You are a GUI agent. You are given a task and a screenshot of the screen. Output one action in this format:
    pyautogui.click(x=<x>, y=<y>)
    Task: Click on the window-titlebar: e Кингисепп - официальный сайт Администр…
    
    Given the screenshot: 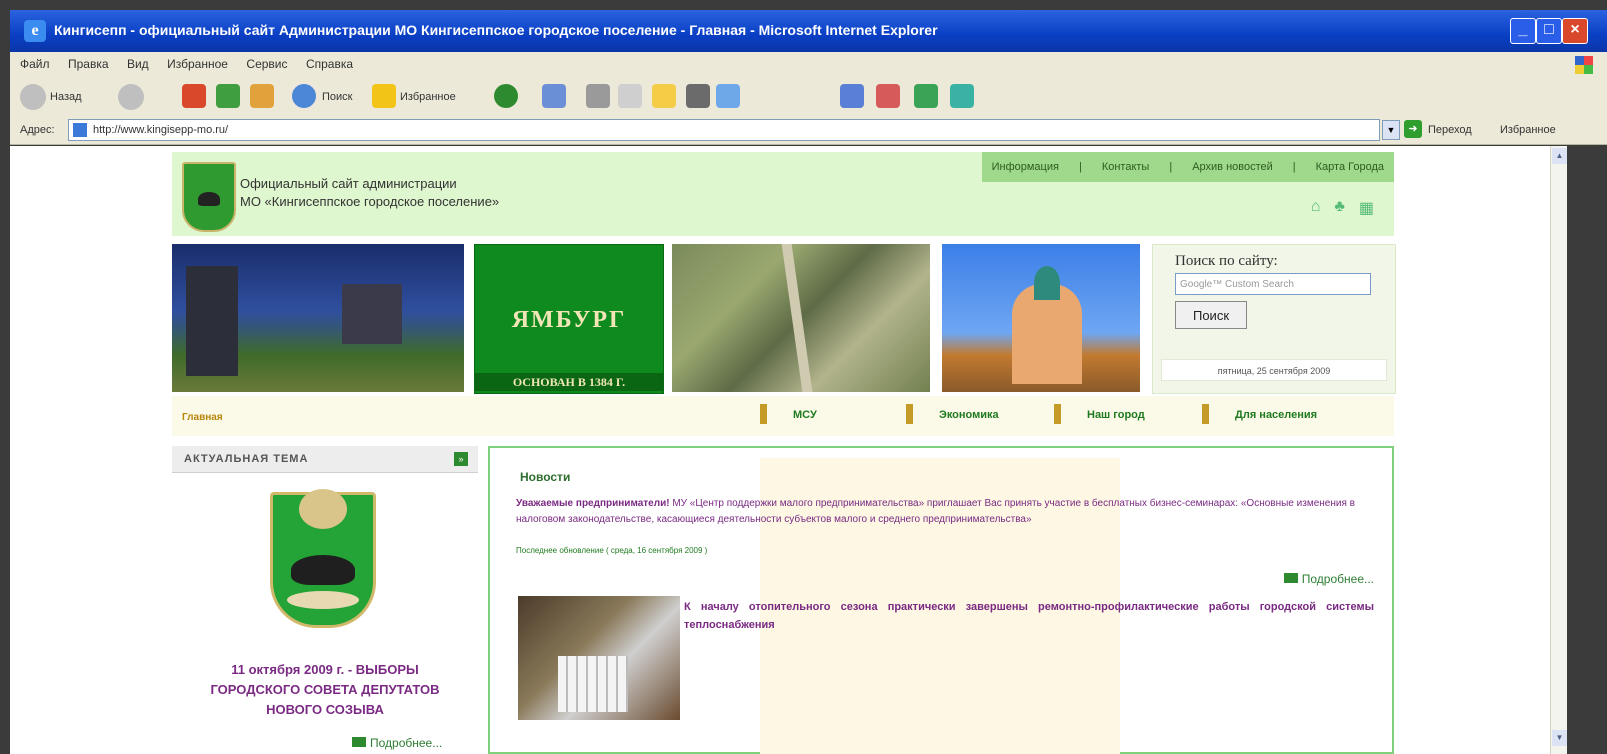 What is the action you would take?
    pyautogui.click(x=808, y=31)
    